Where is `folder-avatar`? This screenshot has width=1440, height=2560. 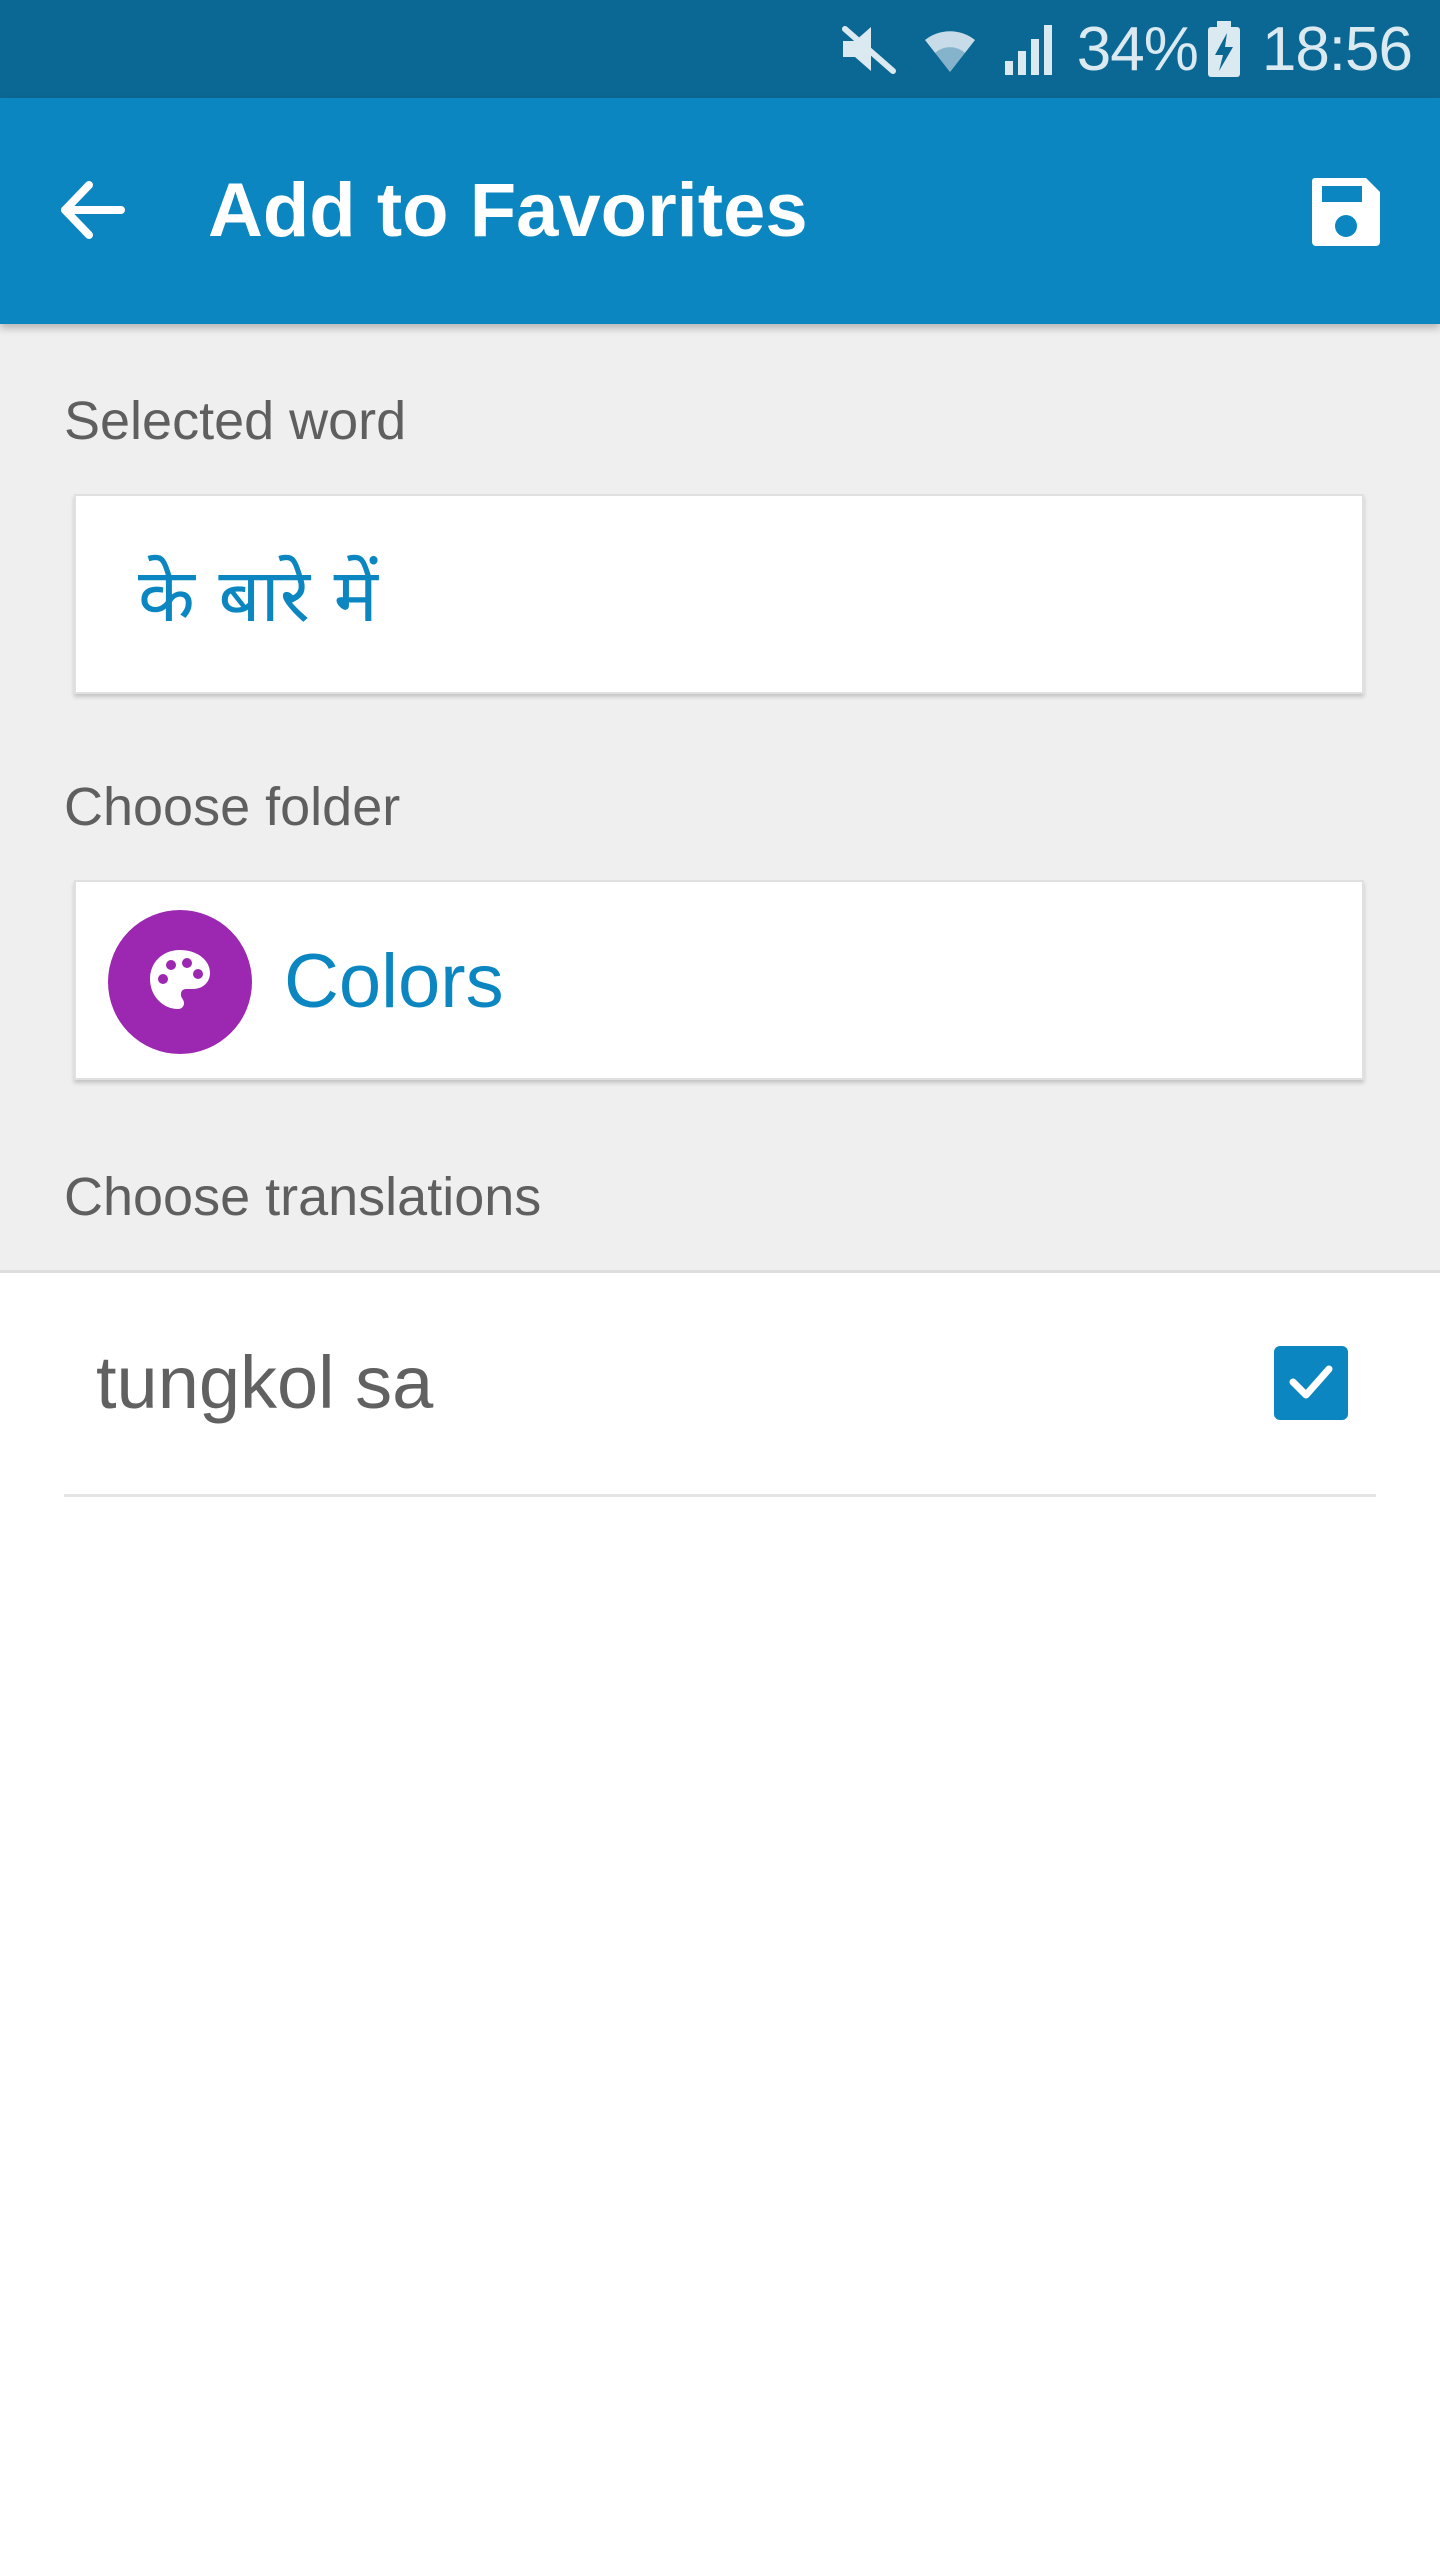
folder-avatar is located at coordinates (180, 982).